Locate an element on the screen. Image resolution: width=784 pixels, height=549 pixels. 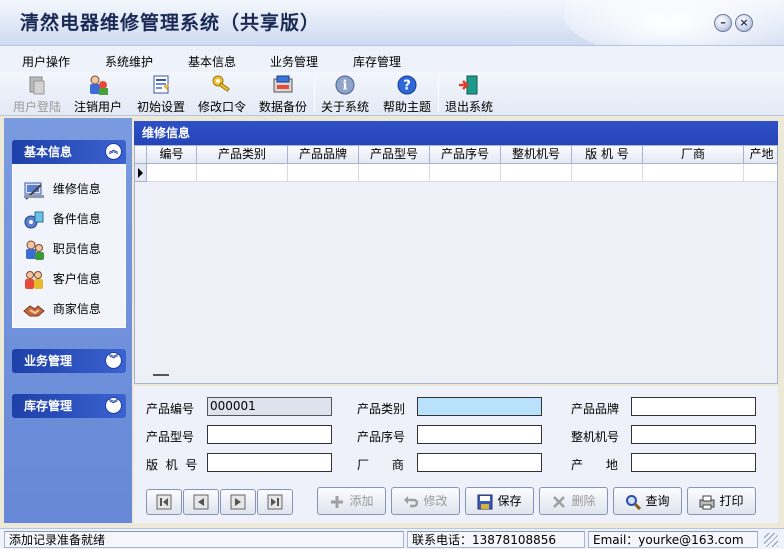
sidebar-section-inventory: 库存管理 ︾ is located at coordinates (69, 406).